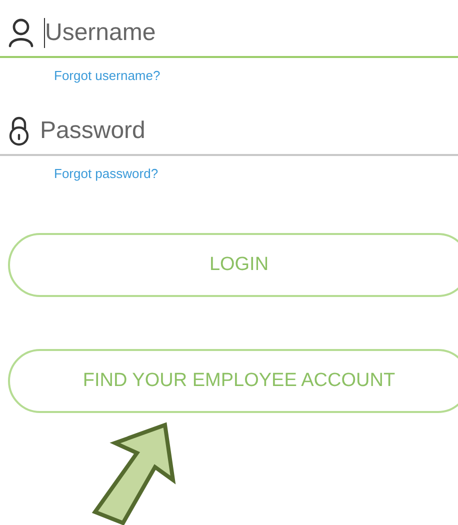  I want to click on input-field: Password, so click(190, 130).